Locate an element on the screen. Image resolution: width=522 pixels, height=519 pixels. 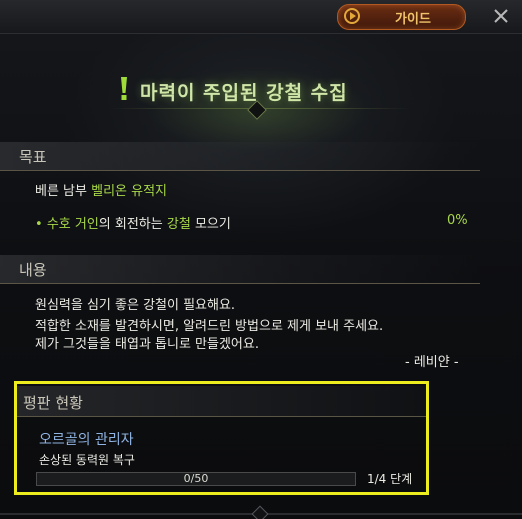
guide-button: 가이드 is located at coordinates (401, 17).